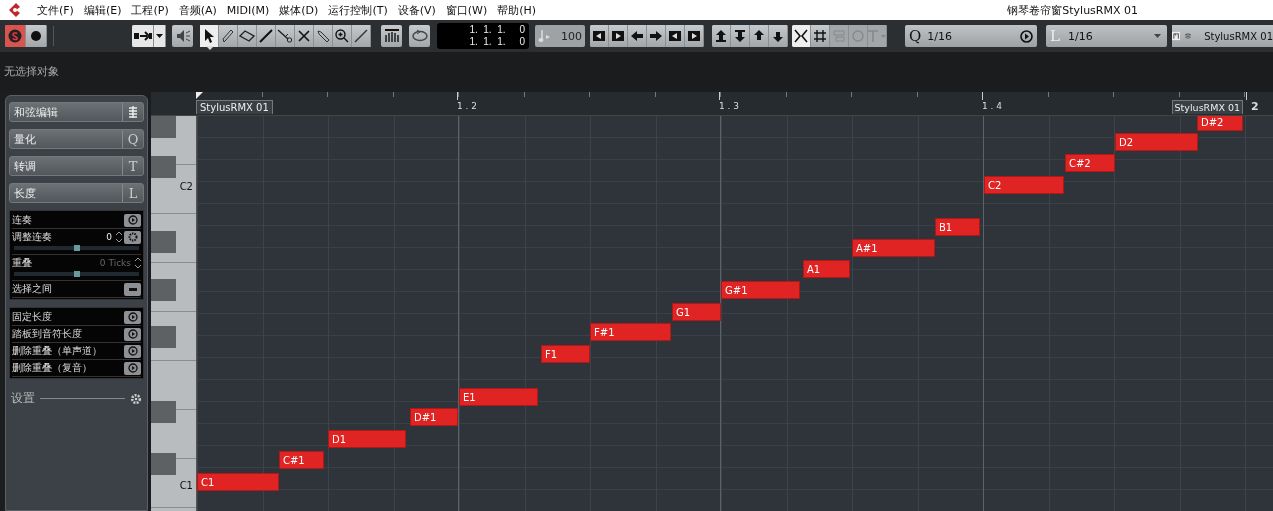 This screenshot has height=511, width=1273. I want to click on eraser-tool-button, so click(247, 36).